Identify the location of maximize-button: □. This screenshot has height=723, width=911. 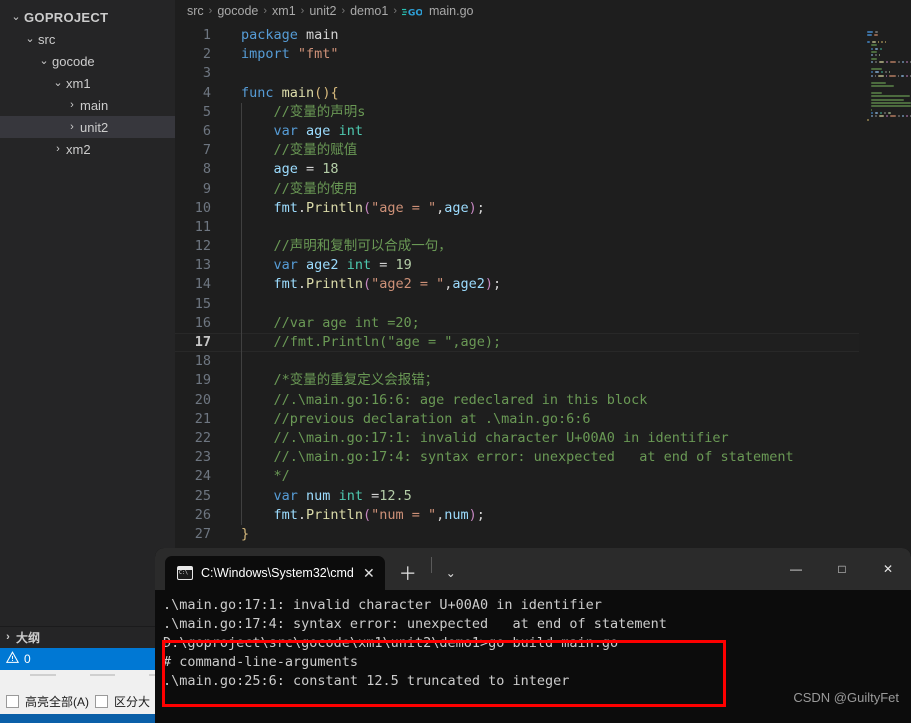
(842, 569).